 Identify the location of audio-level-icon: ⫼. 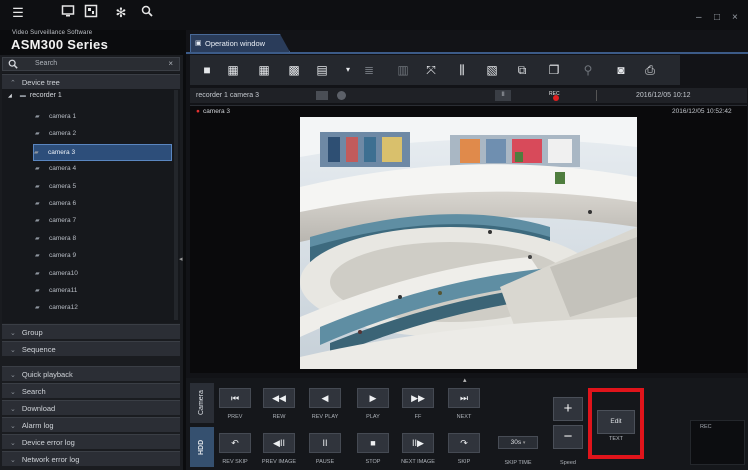
(462, 70).